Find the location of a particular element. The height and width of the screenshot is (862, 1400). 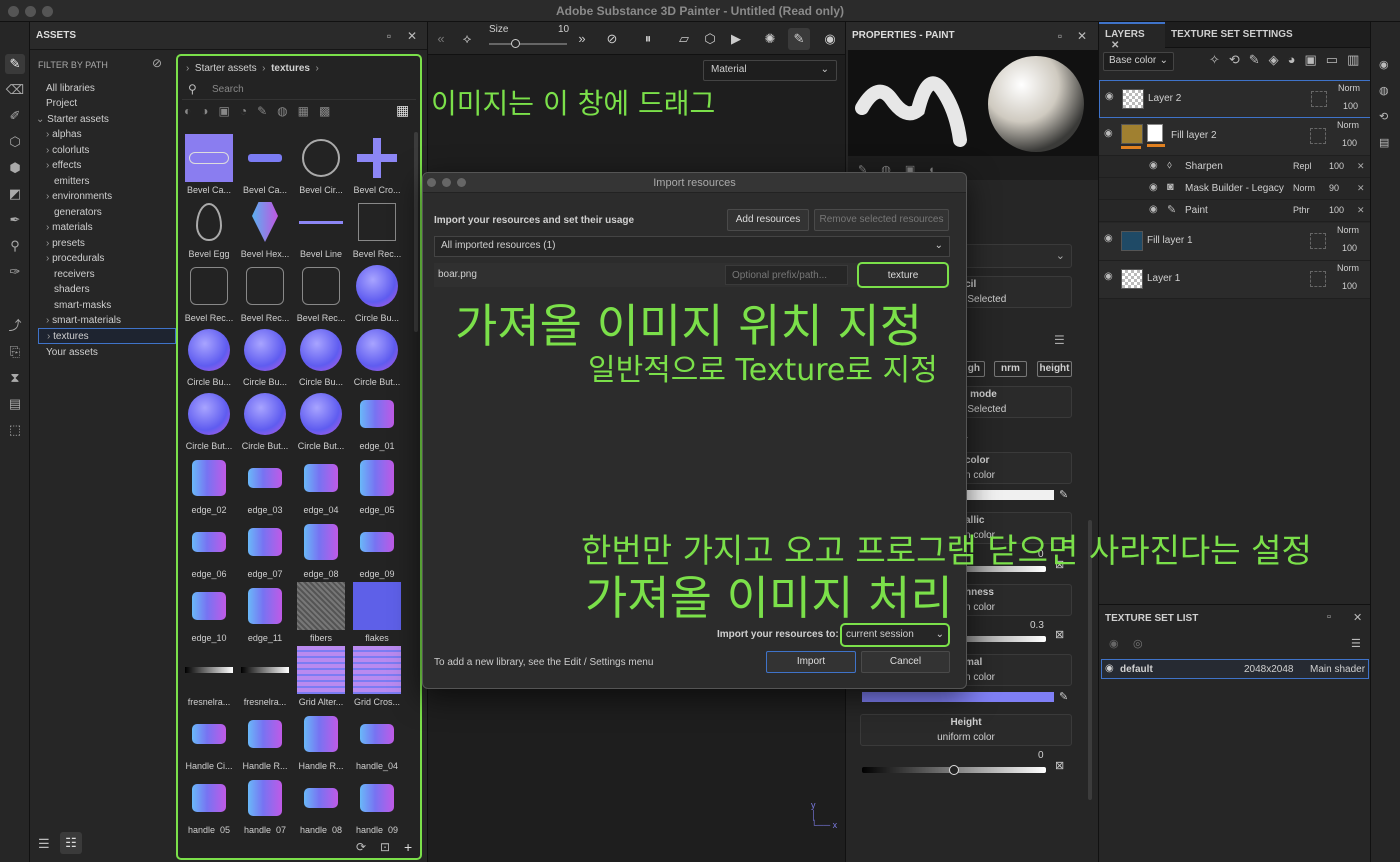

document-icon: ▤ is located at coordinates (15, 404).